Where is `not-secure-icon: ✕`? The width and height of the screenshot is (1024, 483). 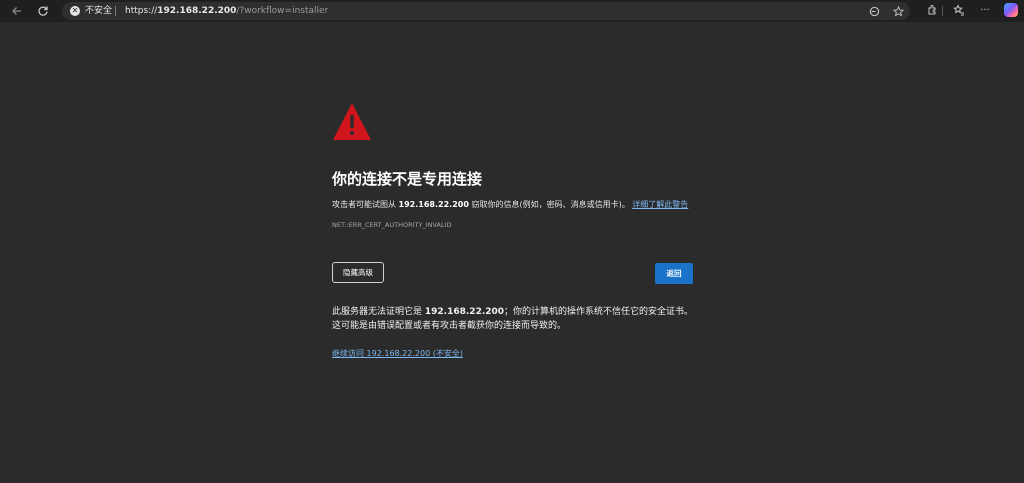 not-secure-icon: ✕ is located at coordinates (75, 11).